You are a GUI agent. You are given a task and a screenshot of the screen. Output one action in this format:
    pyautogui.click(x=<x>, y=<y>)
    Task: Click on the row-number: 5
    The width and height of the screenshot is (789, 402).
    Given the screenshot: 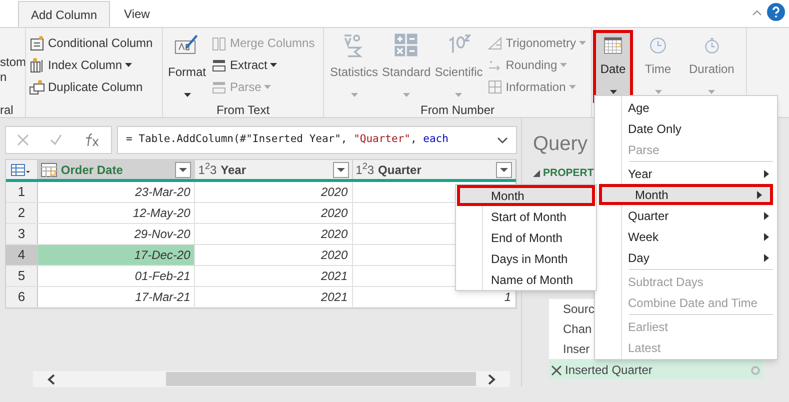 What is the action you would take?
    pyautogui.click(x=22, y=276)
    